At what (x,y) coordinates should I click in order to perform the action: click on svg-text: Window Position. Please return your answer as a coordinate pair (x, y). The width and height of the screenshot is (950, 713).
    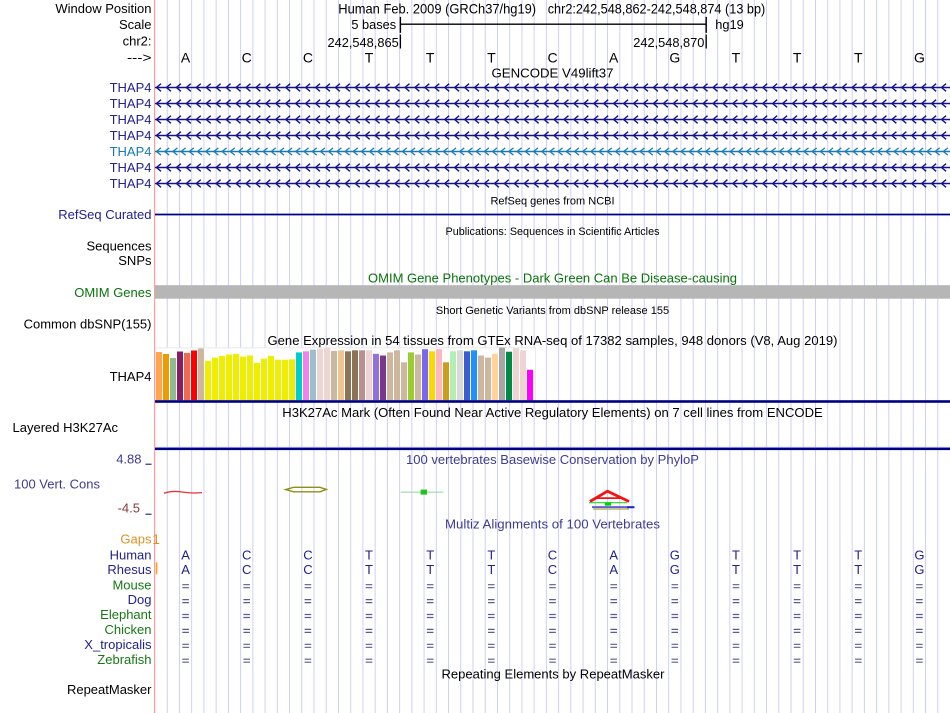
    Looking at the image, I should click on (103, 8).